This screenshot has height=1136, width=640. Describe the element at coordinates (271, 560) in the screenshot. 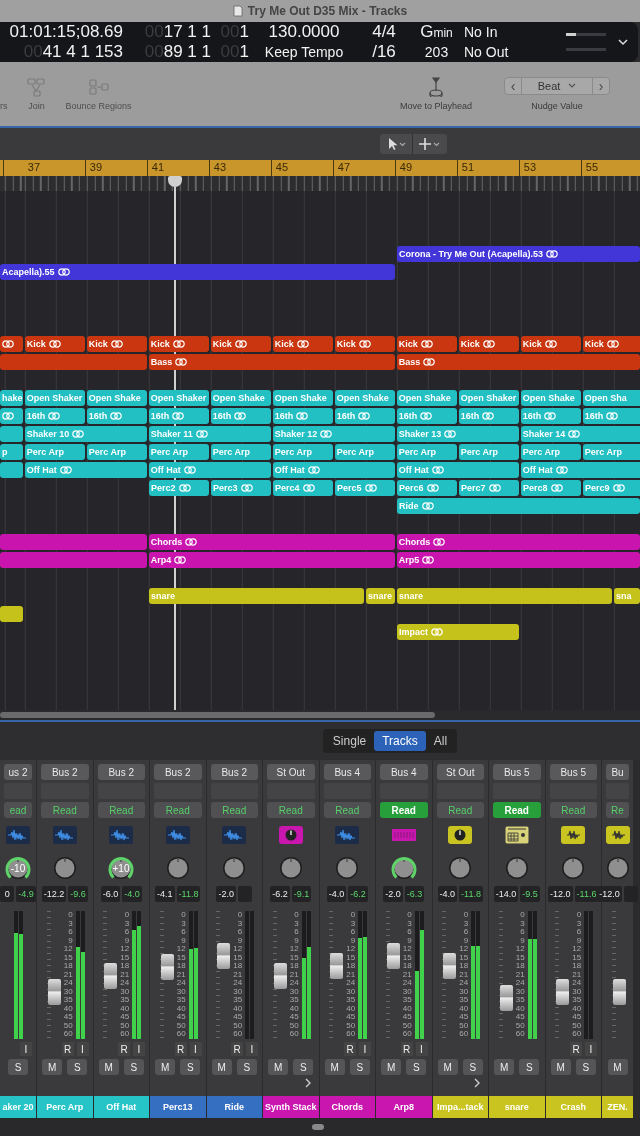

I see `region: Arp4` at that location.